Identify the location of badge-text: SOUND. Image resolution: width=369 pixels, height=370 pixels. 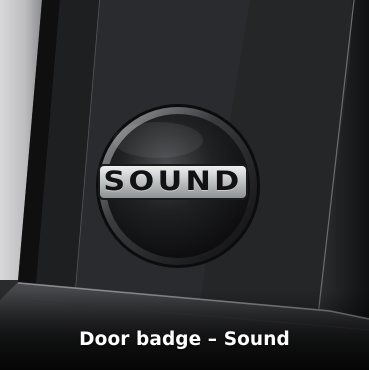
(173, 181).